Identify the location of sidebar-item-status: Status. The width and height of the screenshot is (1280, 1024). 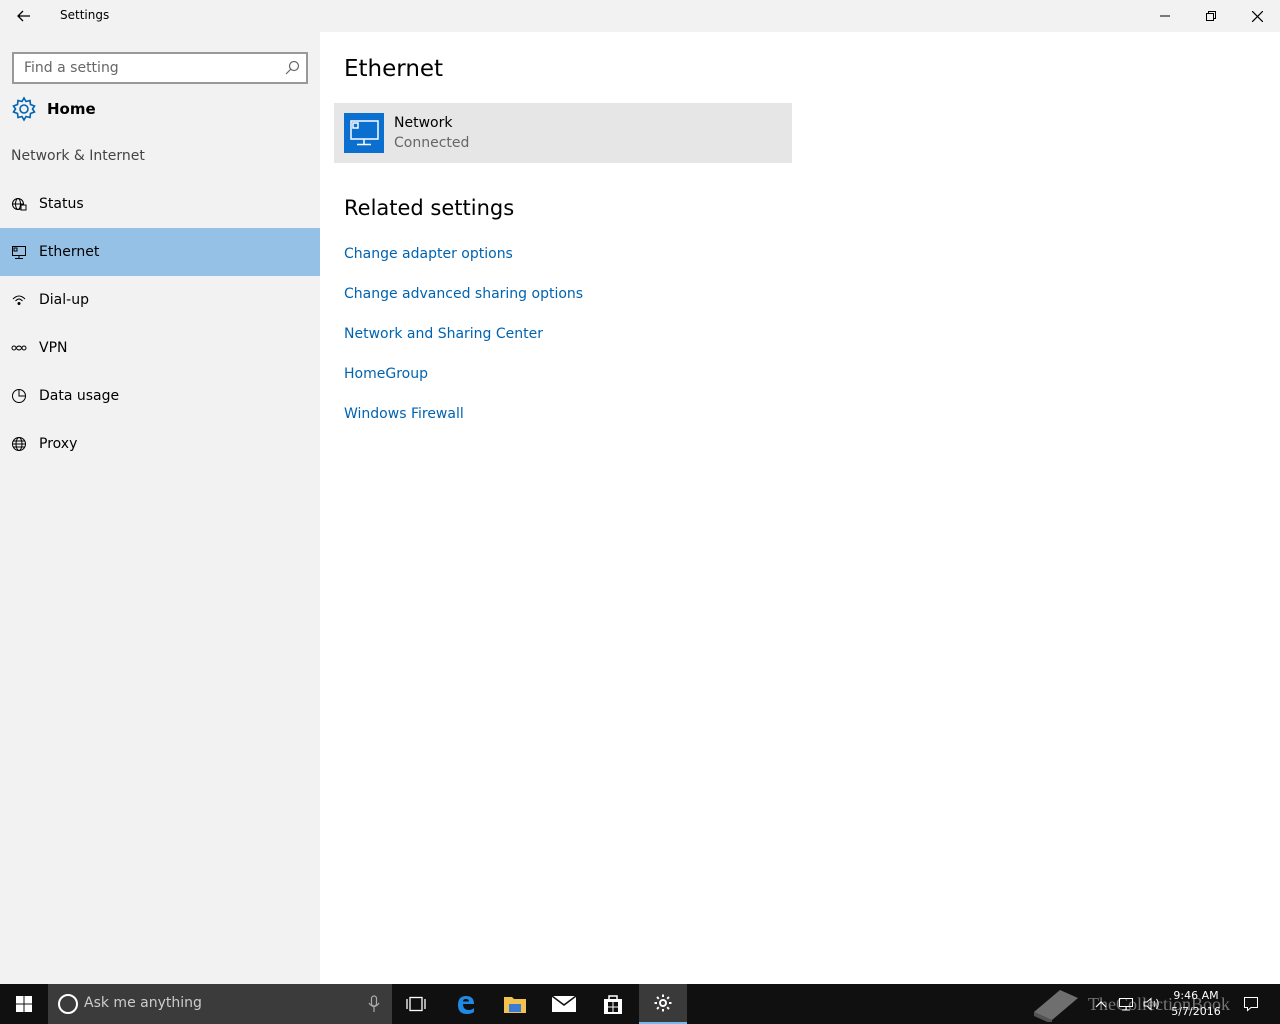
(160, 204).